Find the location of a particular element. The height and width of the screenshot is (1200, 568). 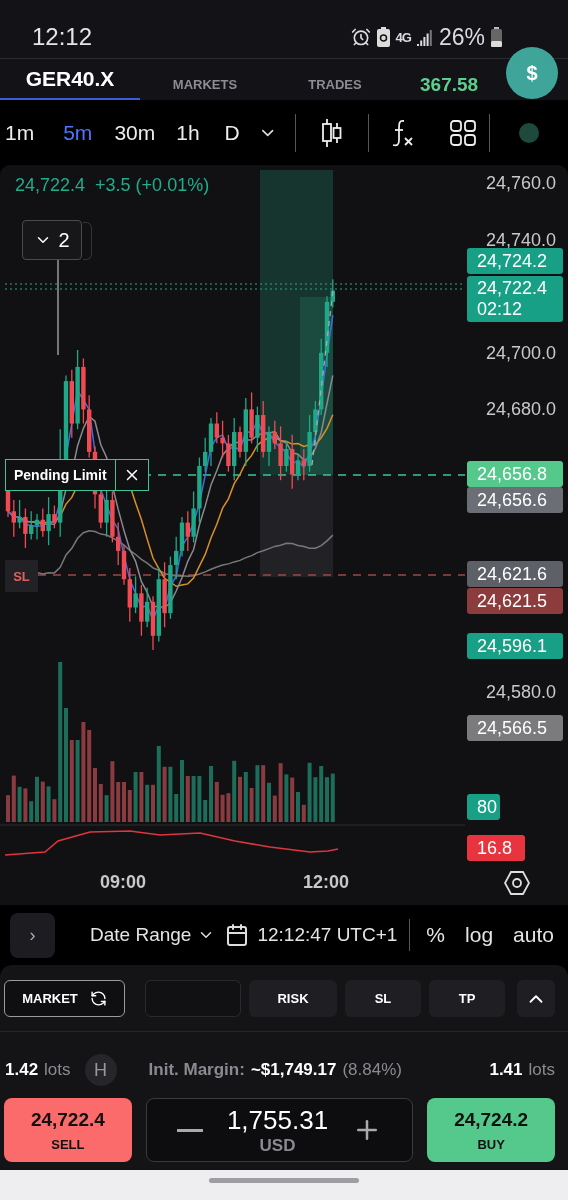

battery-saver-icon is located at coordinates (383, 37).